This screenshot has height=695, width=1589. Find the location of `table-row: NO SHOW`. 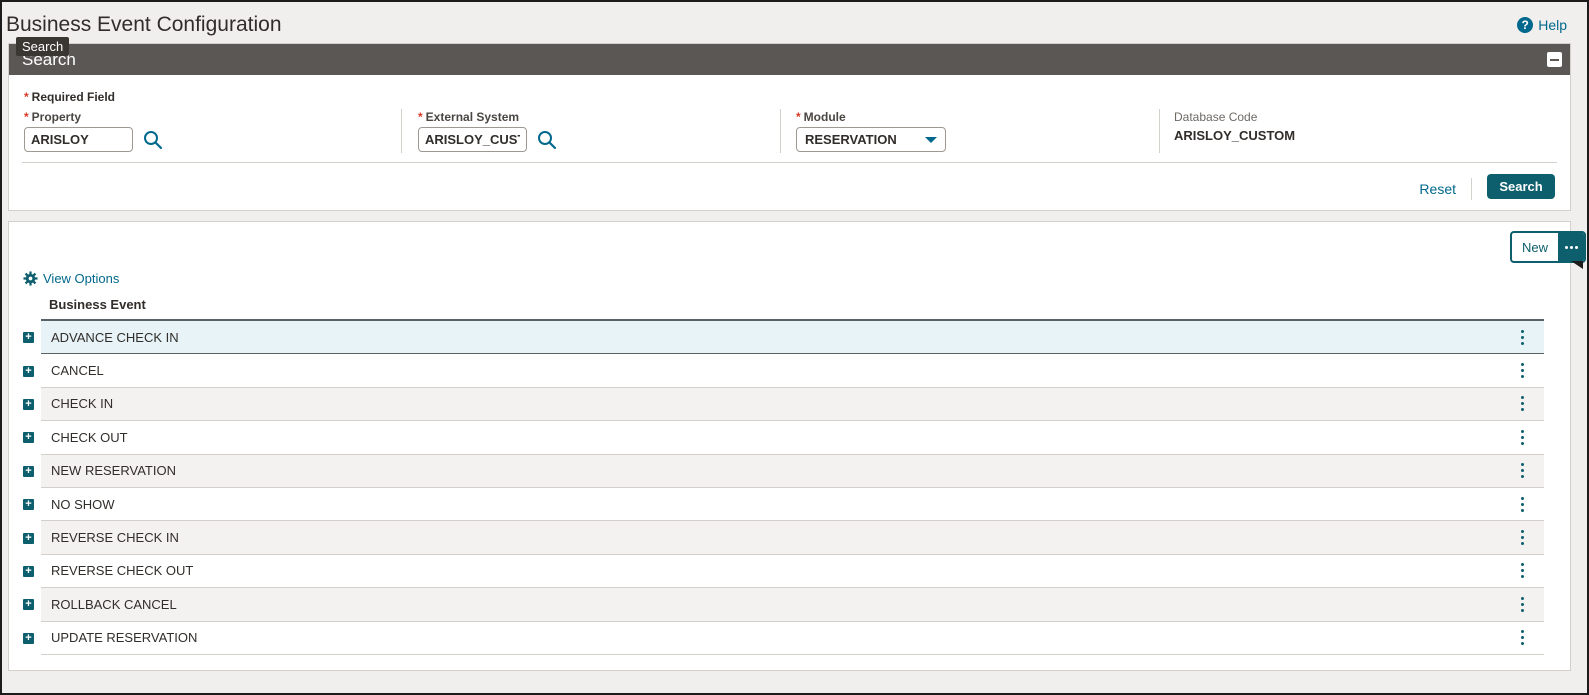

table-row: NO SHOW is located at coordinates (792, 504).